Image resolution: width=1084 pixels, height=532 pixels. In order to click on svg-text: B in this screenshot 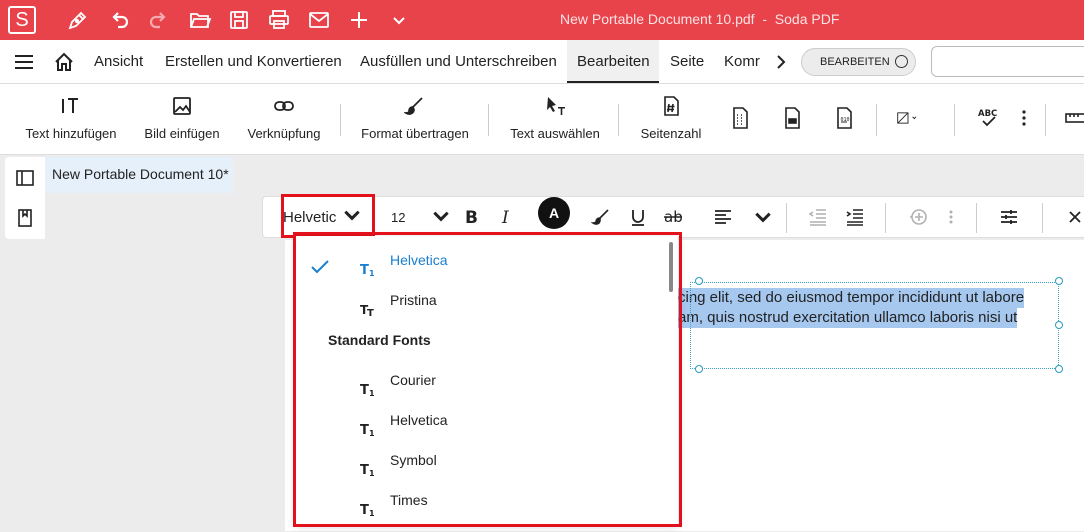, I will do `click(471, 217)`.